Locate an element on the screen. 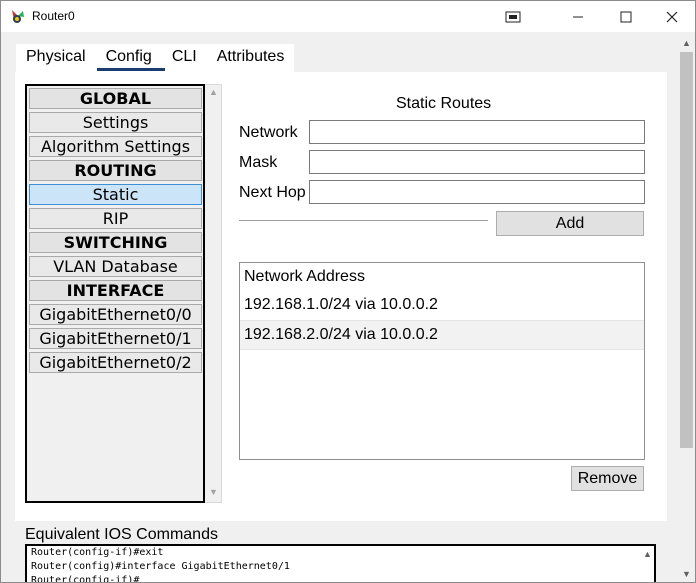 The width and height of the screenshot is (696, 583). remove-route-button: Remove is located at coordinates (607, 478).